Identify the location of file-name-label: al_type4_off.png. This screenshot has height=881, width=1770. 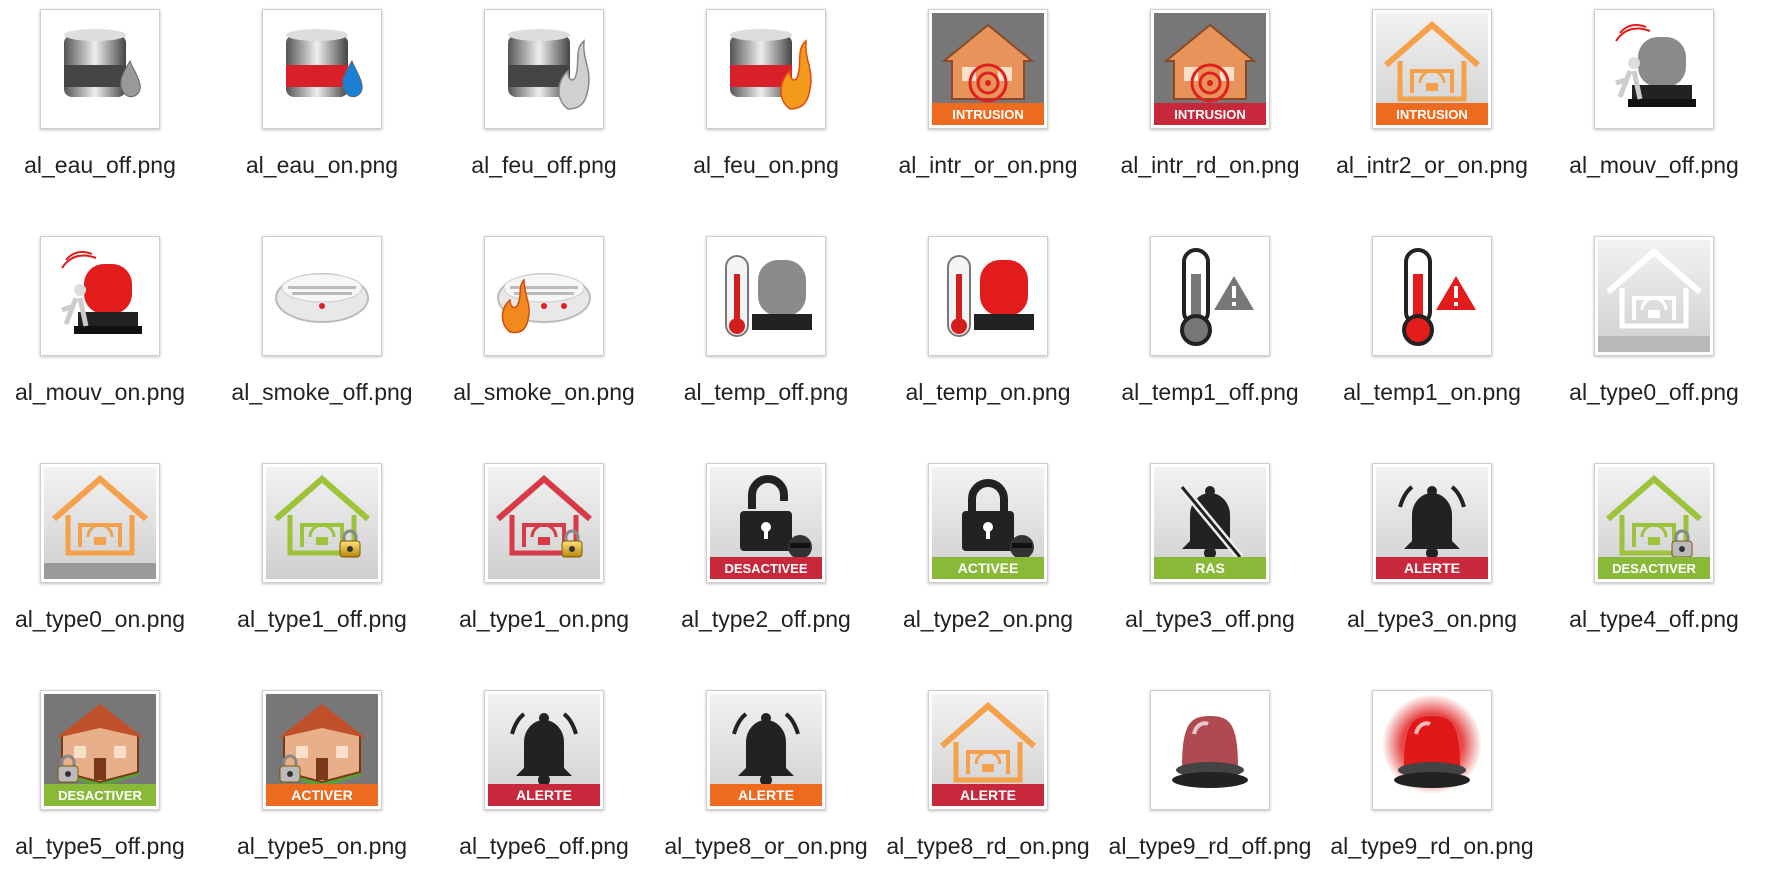
(1654, 619).